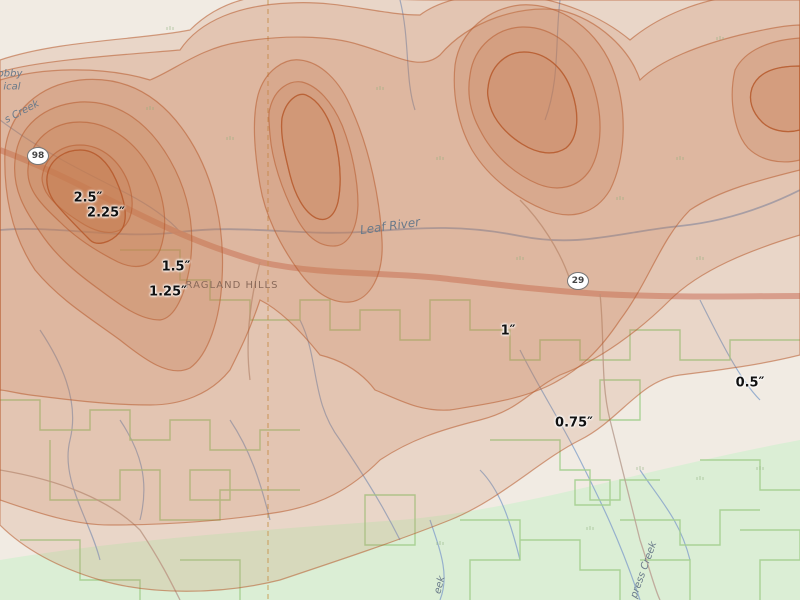 Image resolution: width=800 pixels, height=600 pixels. I want to click on contour-label-0-75: 0.75″, so click(574, 423).